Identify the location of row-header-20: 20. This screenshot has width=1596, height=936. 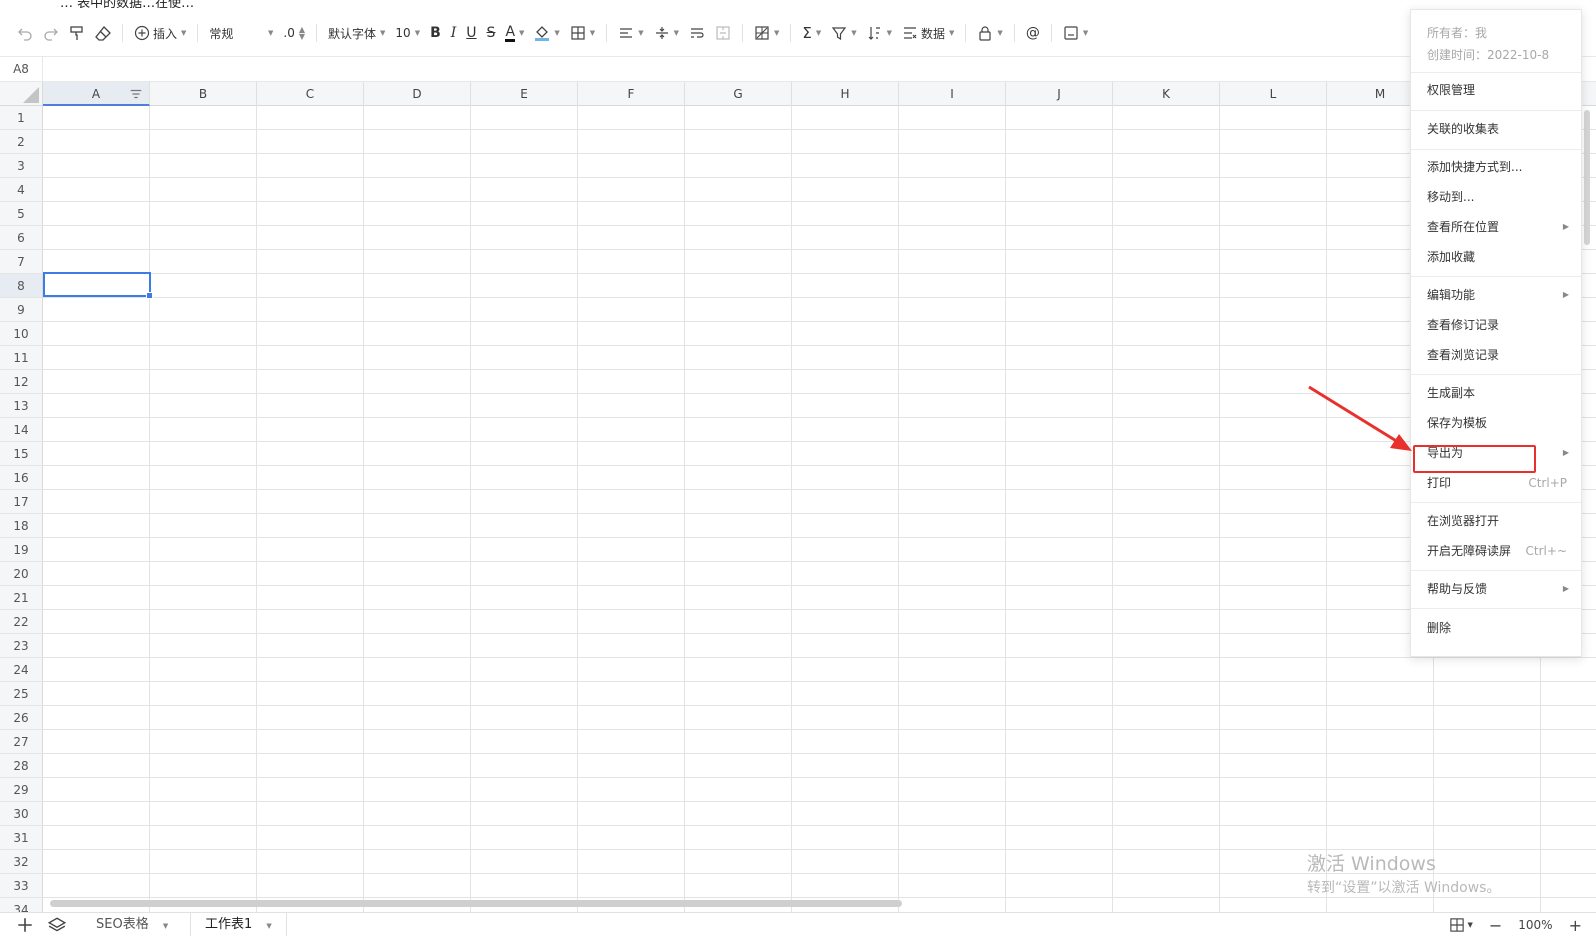
(21, 574).